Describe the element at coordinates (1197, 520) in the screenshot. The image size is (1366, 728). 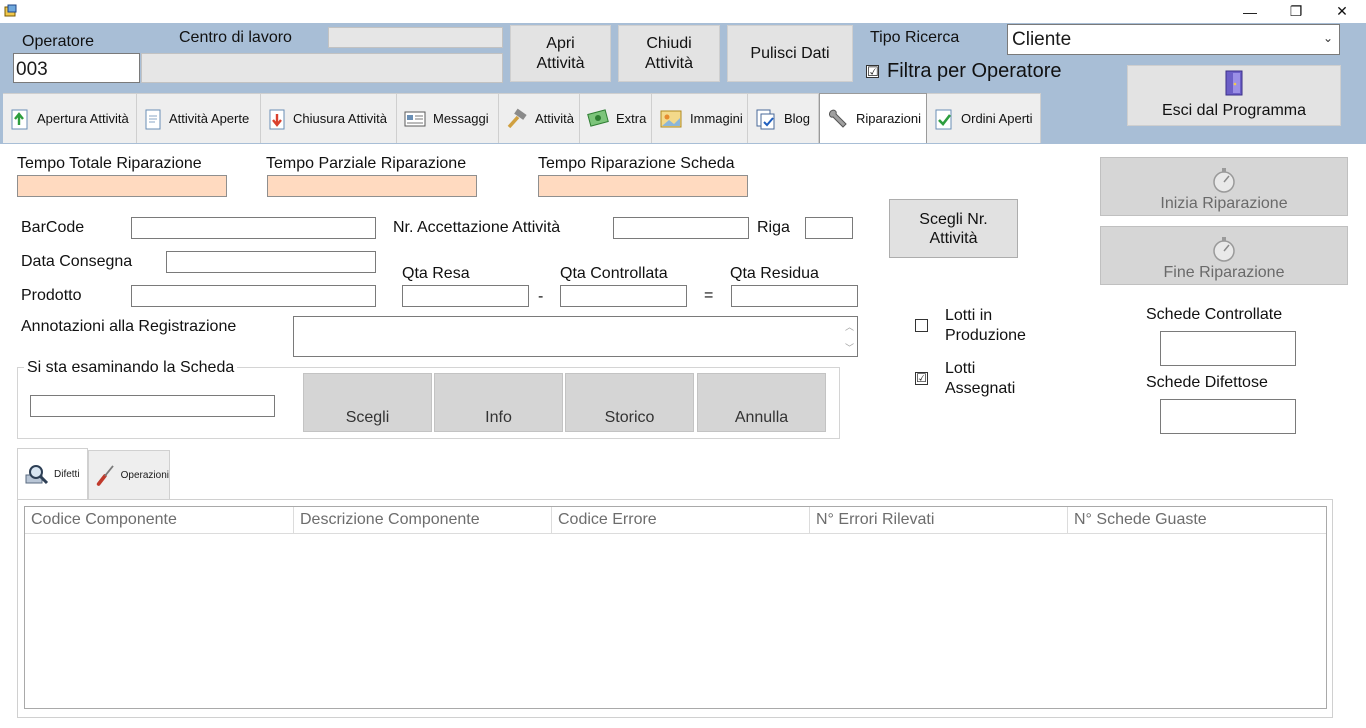
I see `column-header: N° Schede Guaste` at that location.